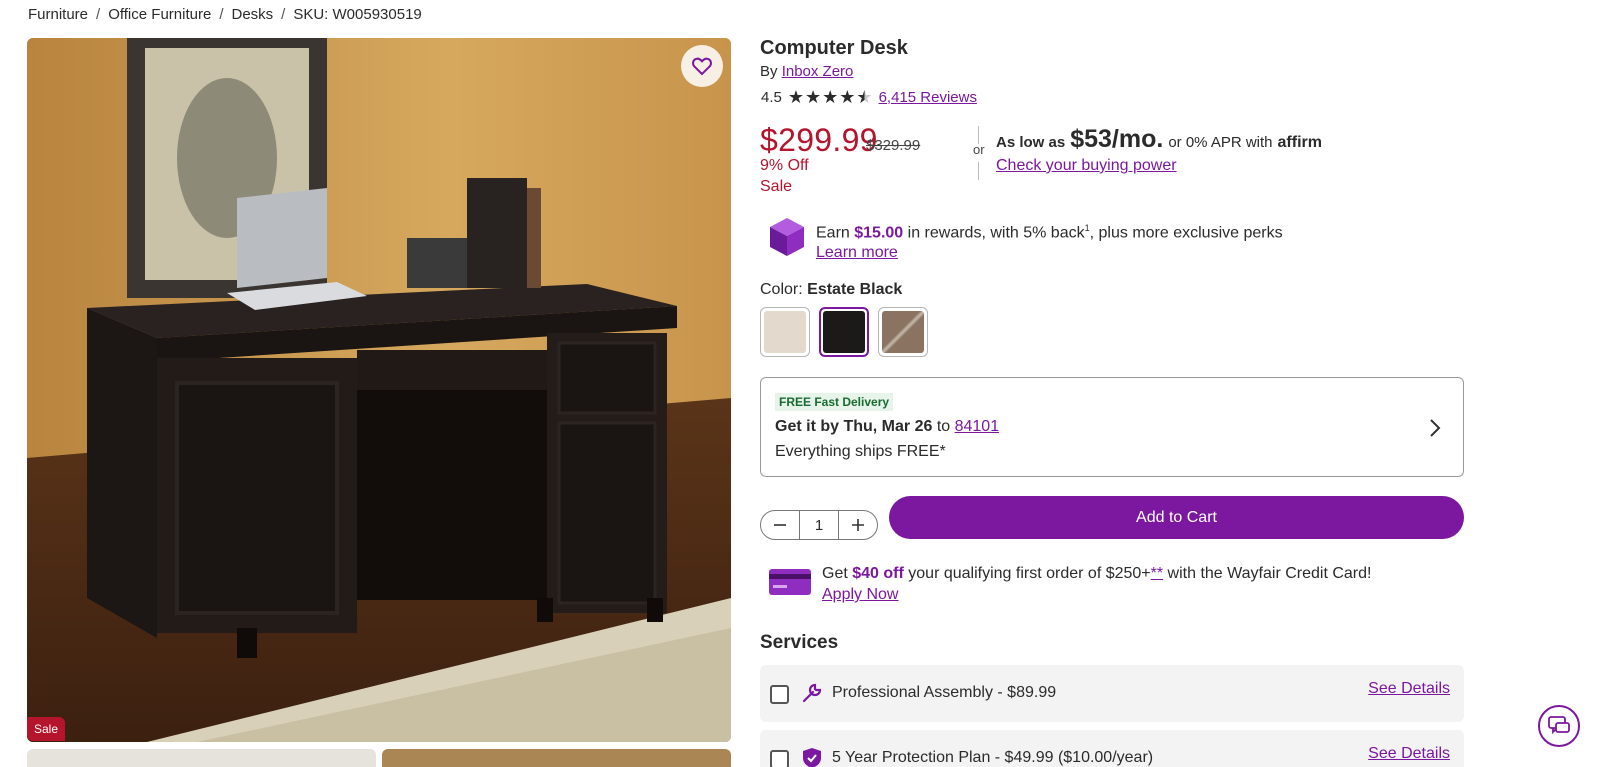 The image size is (1600, 767). What do you see at coordinates (812, 757) in the screenshot?
I see `shield-icon` at bounding box center [812, 757].